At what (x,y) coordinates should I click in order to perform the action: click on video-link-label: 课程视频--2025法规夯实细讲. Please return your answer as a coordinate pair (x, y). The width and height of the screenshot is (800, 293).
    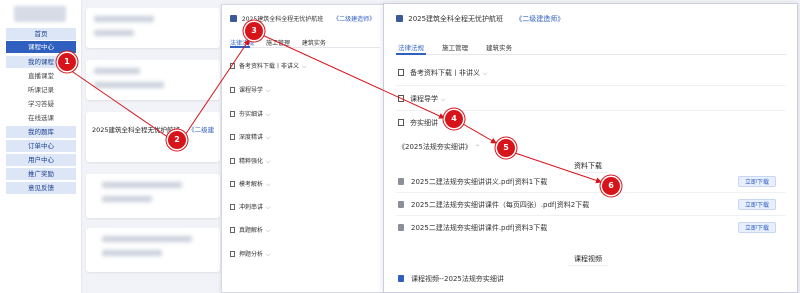
    Looking at the image, I should click on (457, 279).